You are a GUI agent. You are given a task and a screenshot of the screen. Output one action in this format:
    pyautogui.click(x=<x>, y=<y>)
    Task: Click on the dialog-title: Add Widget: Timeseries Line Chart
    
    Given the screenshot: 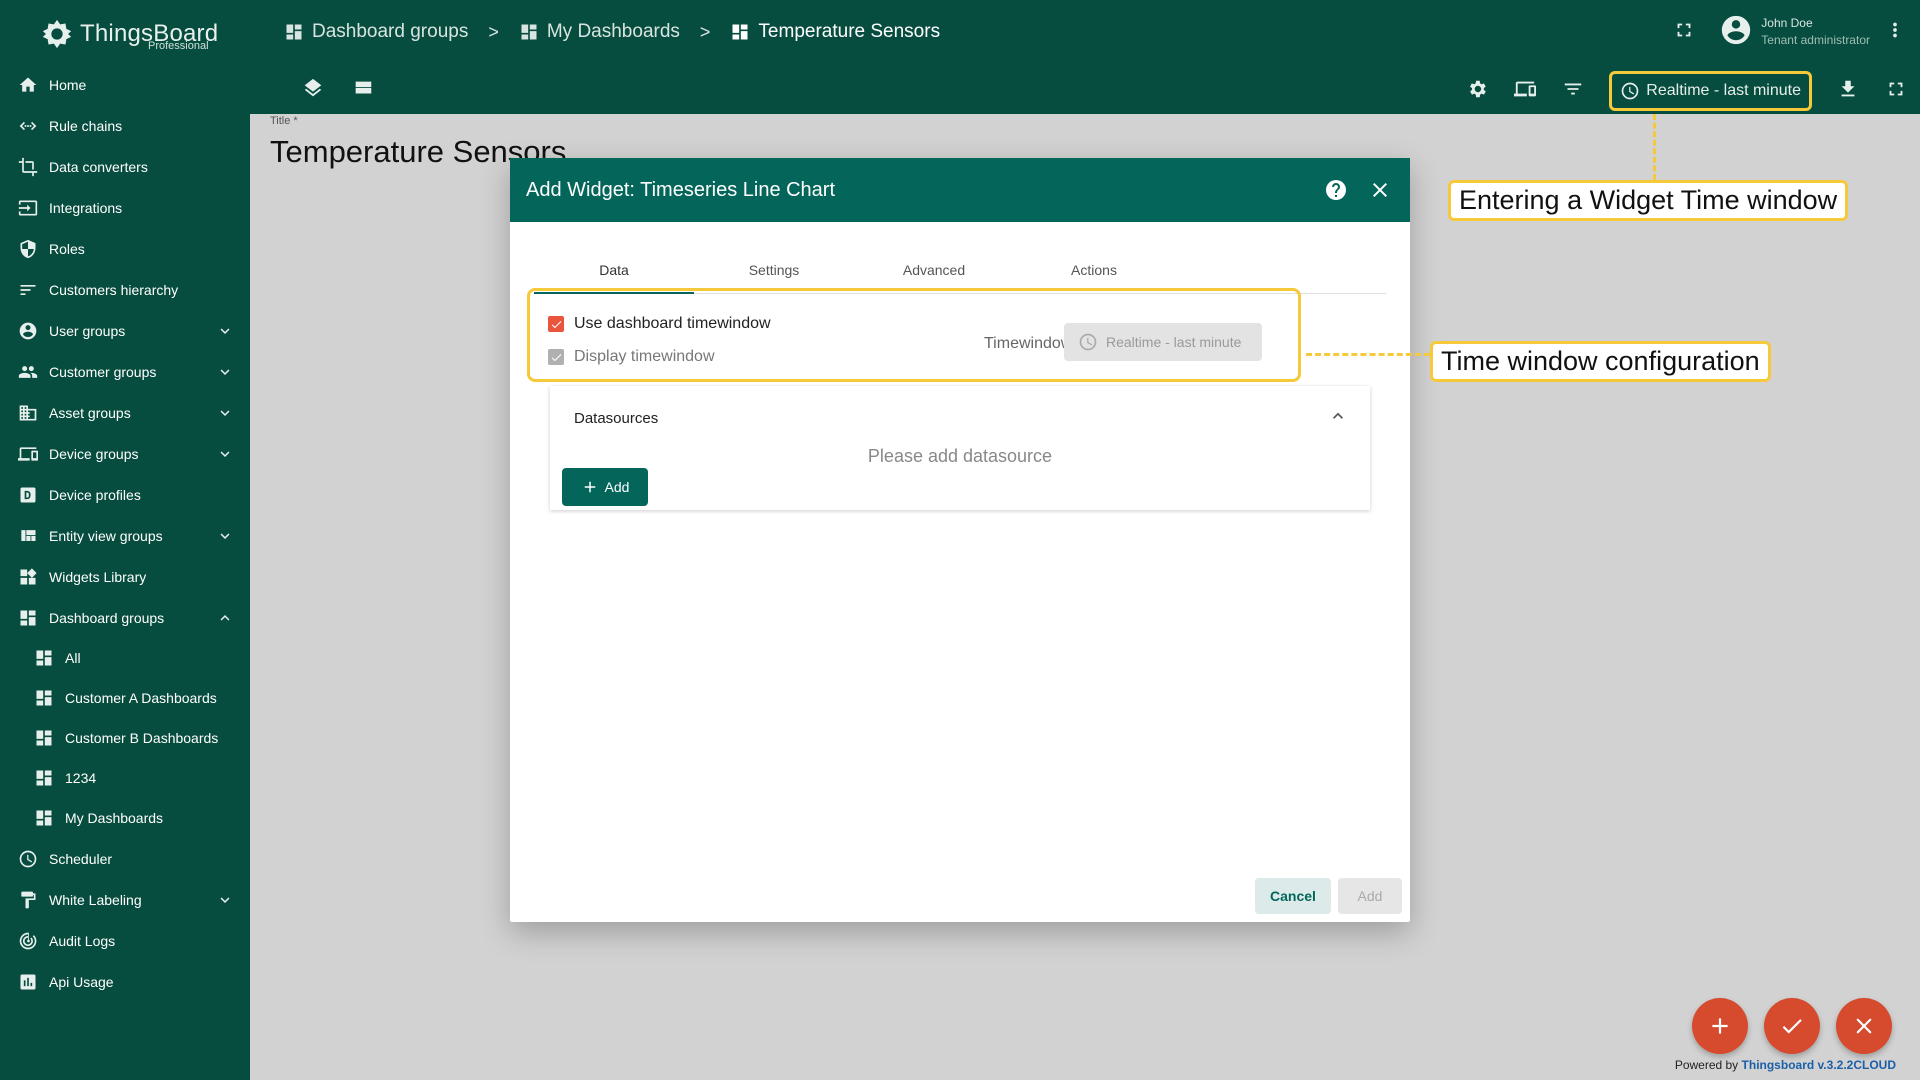 What is the action you would take?
    pyautogui.click(x=681, y=189)
    